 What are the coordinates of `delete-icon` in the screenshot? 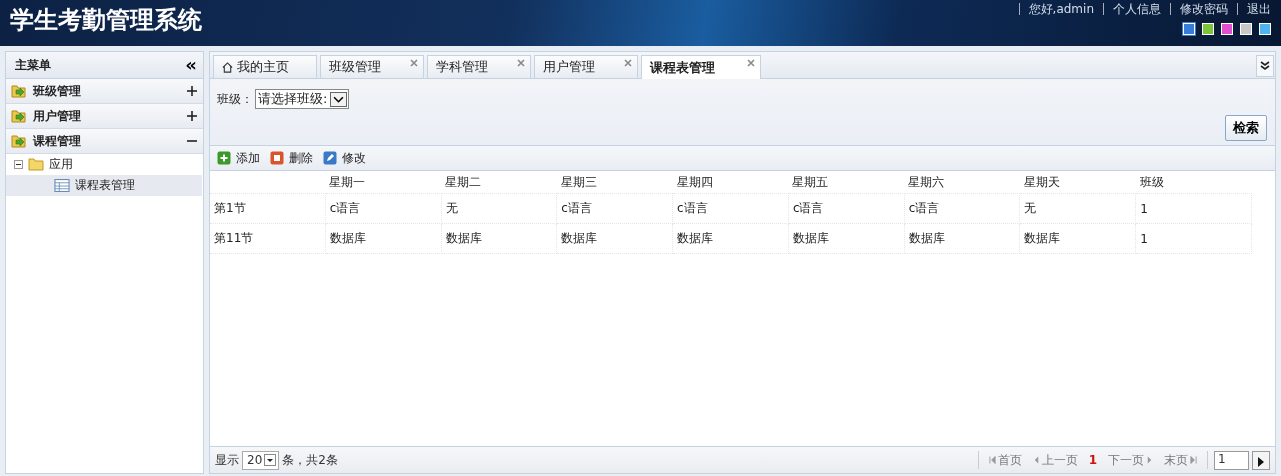 It's located at (277, 158).